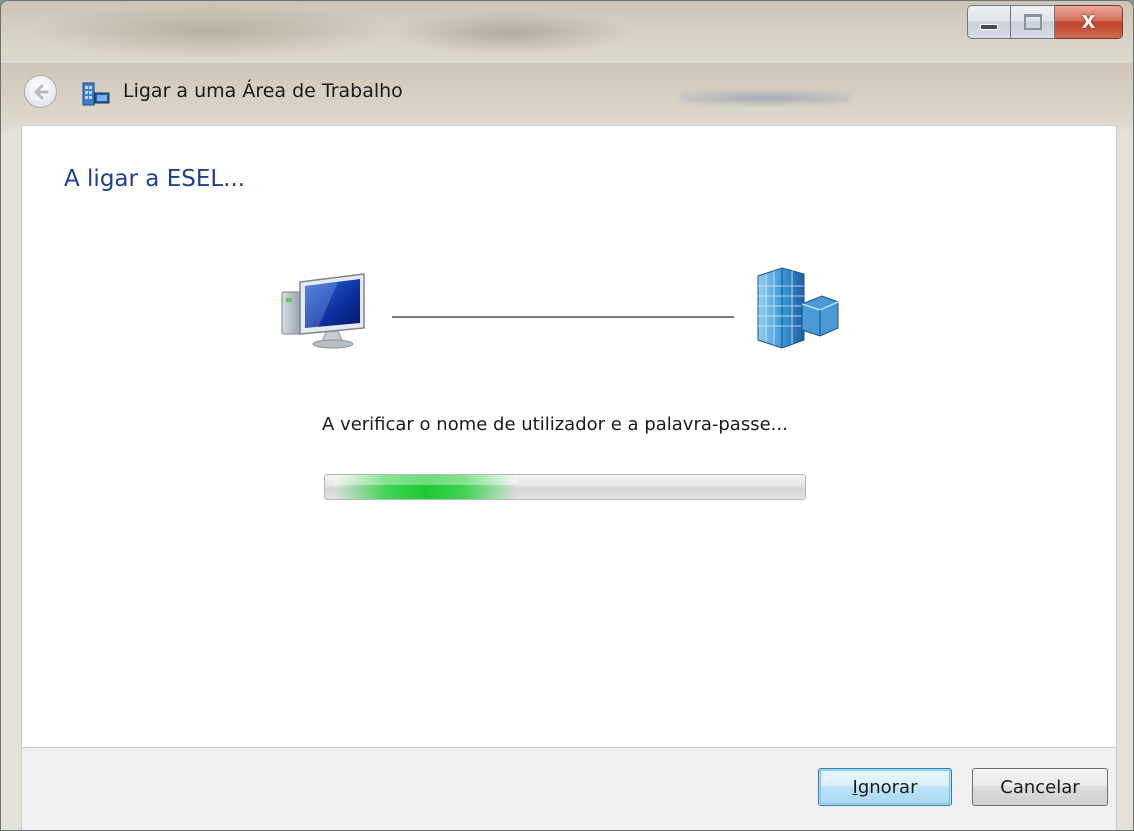  Describe the element at coordinates (263, 91) in the screenshot. I see `window-title: Ligar a uma Área de Trabalho` at that location.